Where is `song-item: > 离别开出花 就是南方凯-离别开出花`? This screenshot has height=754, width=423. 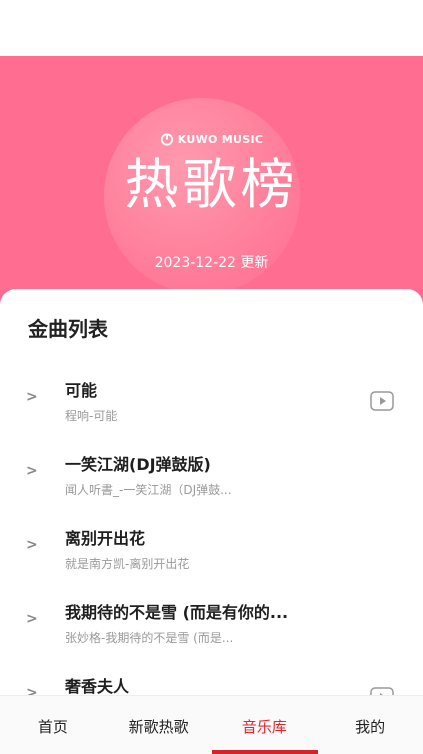
song-item: > 离别开出花 就是南方凯-离别开出花 is located at coordinates (211, 548).